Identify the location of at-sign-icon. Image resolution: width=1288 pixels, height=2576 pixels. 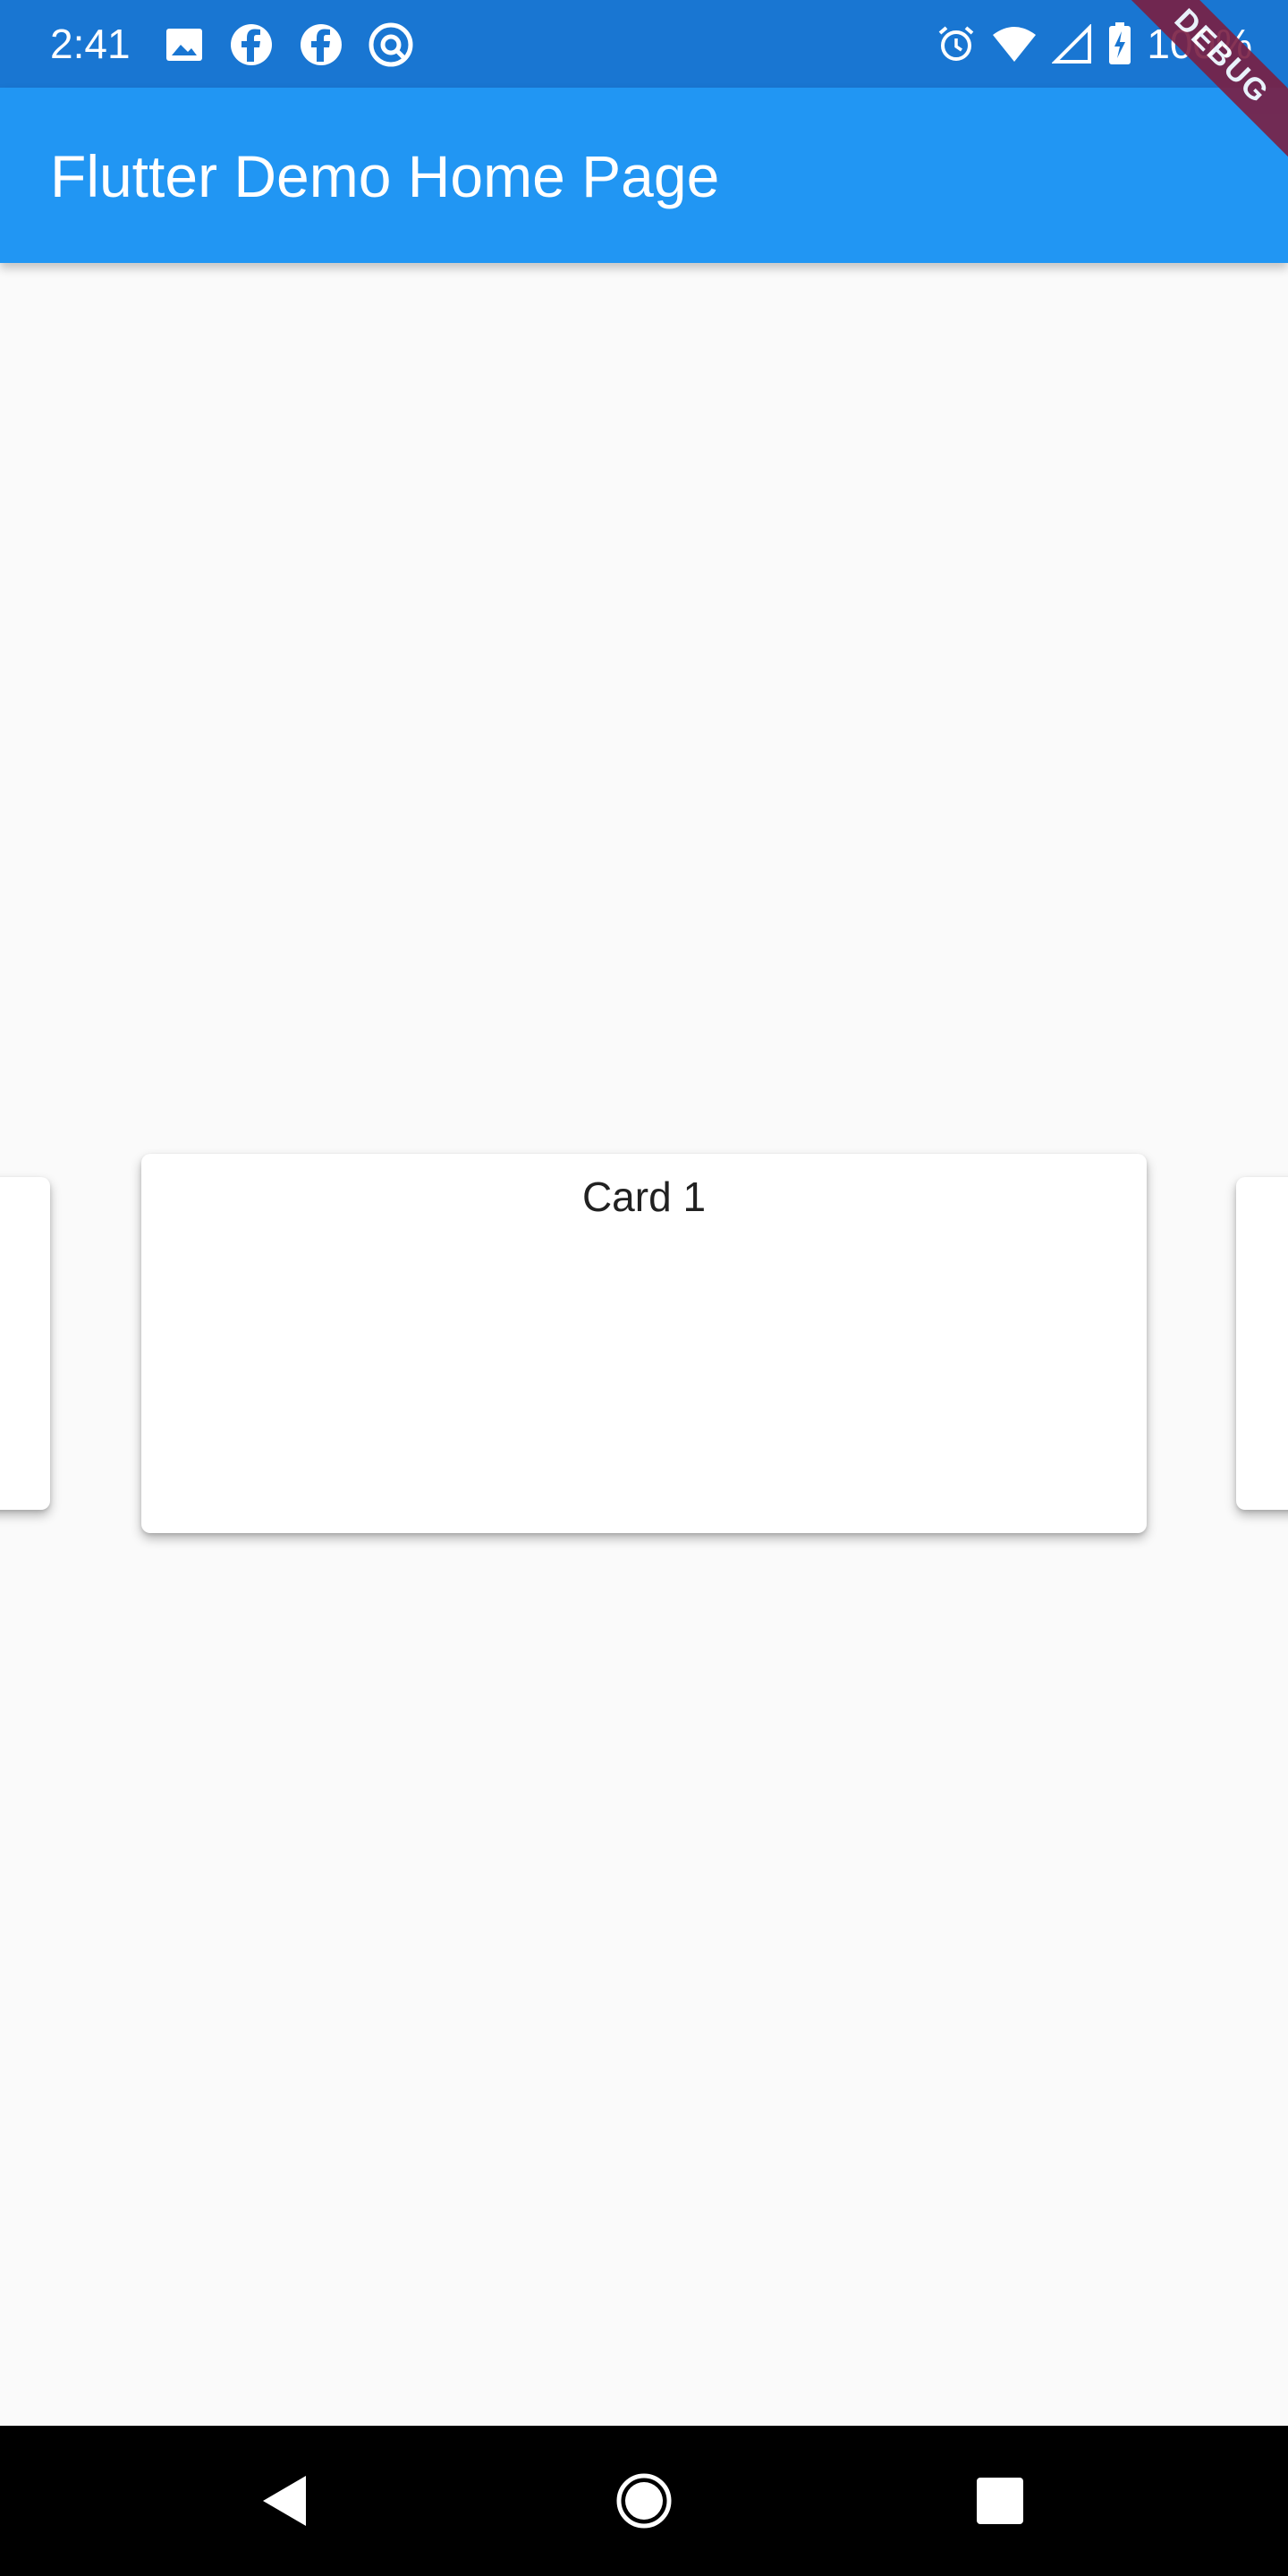
(391, 44).